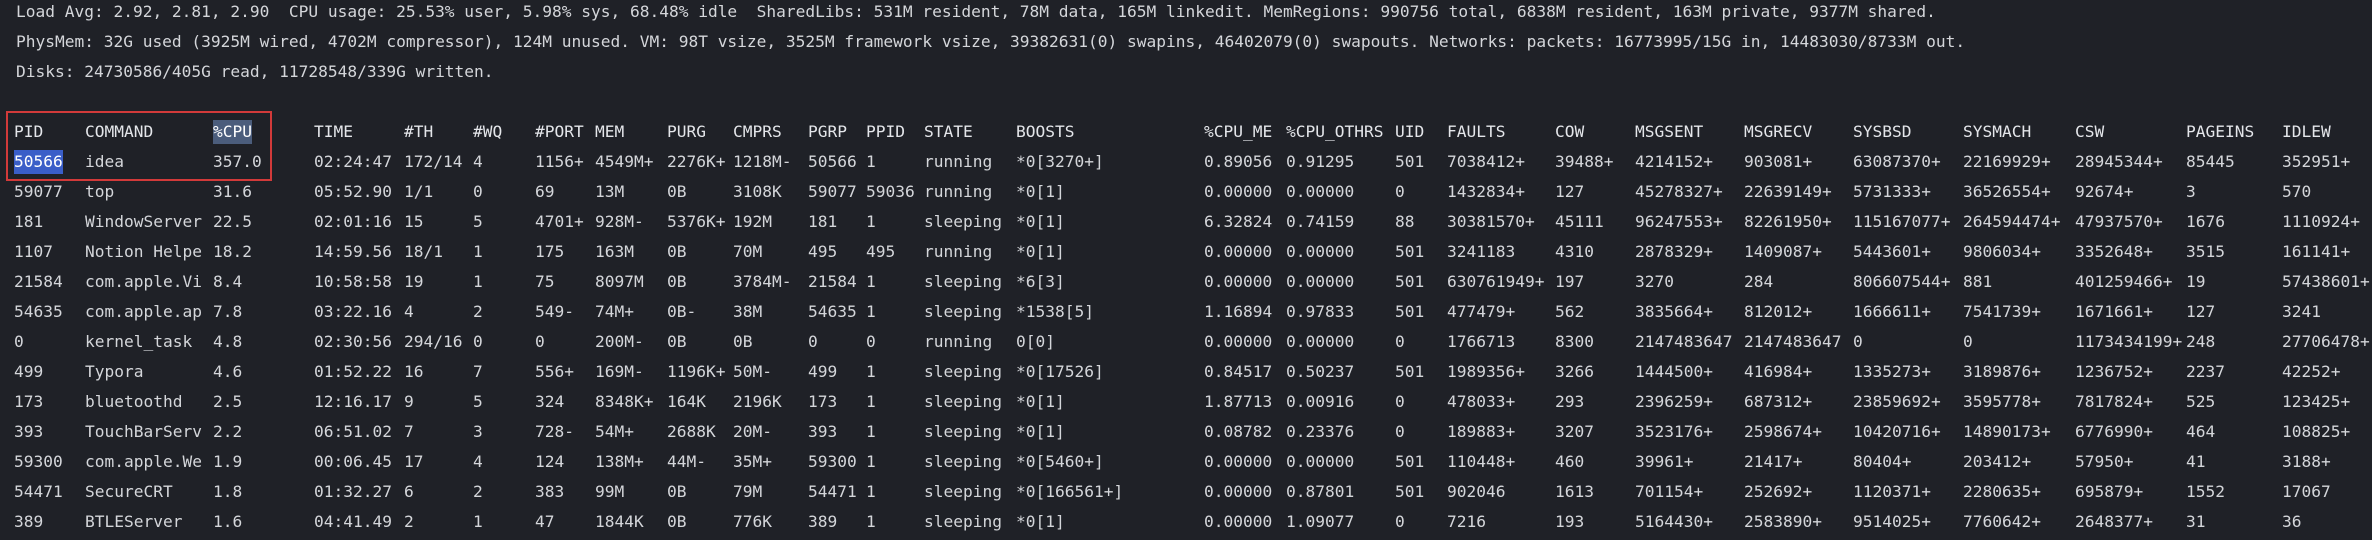 The width and height of the screenshot is (2372, 540). Describe the element at coordinates (232, 191) in the screenshot. I see `cell-cpu: 31.6` at that location.